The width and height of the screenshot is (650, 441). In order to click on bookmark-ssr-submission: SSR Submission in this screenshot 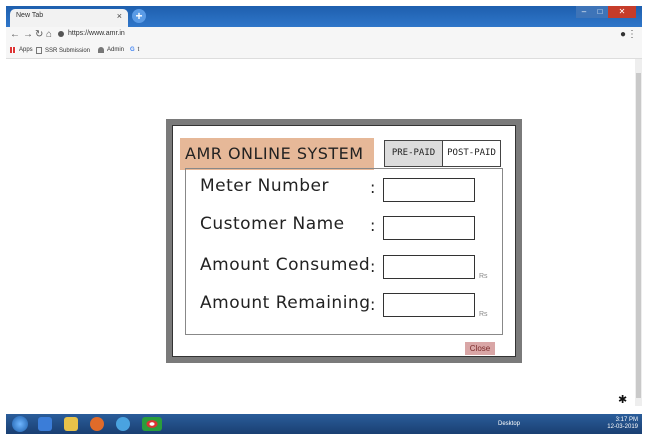, I will do `click(63, 50)`.